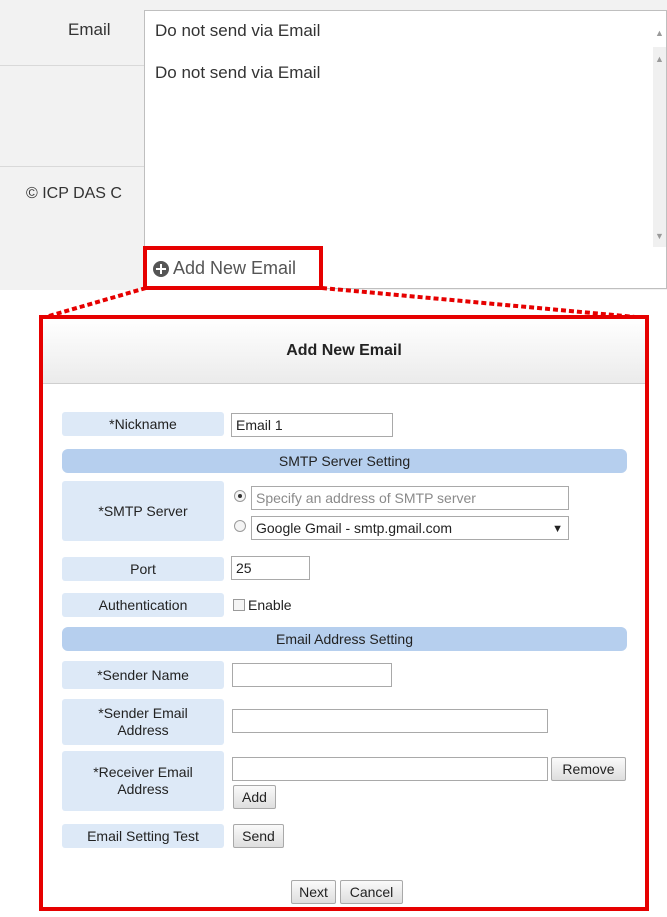 The height and width of the screenshot is (917, 667). What do you see at coordinates (659, 147) in the screenshot?
I see `dropdown-scrollbar` at bounding box center [659, 147].